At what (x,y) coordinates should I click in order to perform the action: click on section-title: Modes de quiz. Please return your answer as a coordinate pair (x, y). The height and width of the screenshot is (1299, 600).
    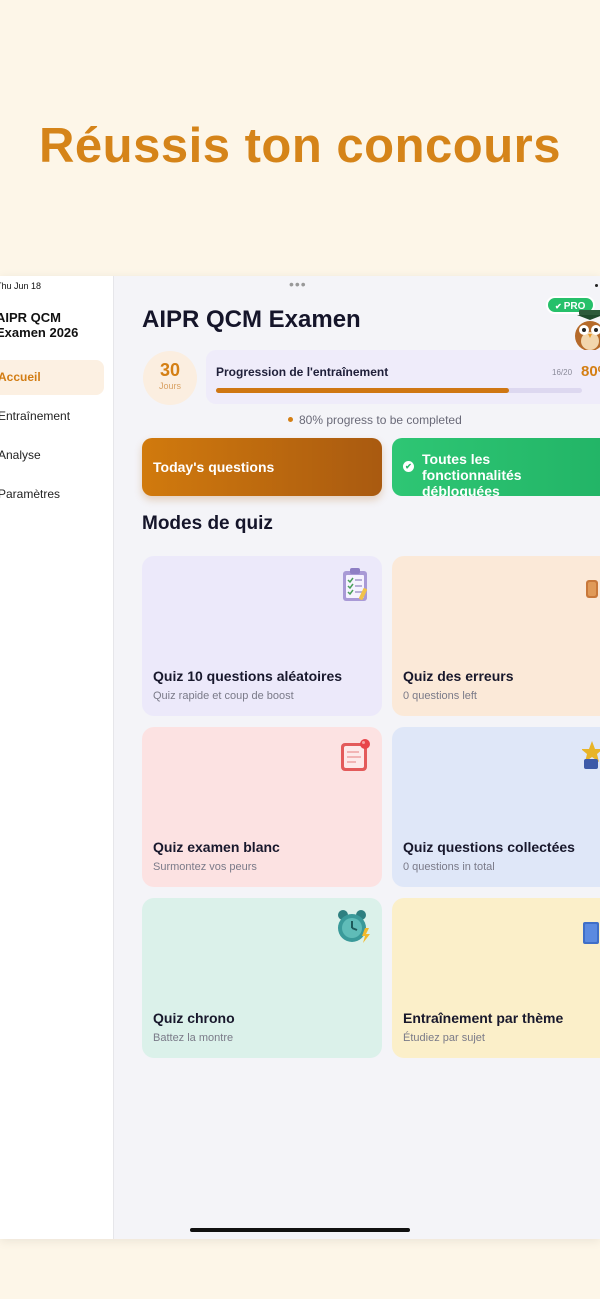
    Looking at the image, I should click on (207, 523).